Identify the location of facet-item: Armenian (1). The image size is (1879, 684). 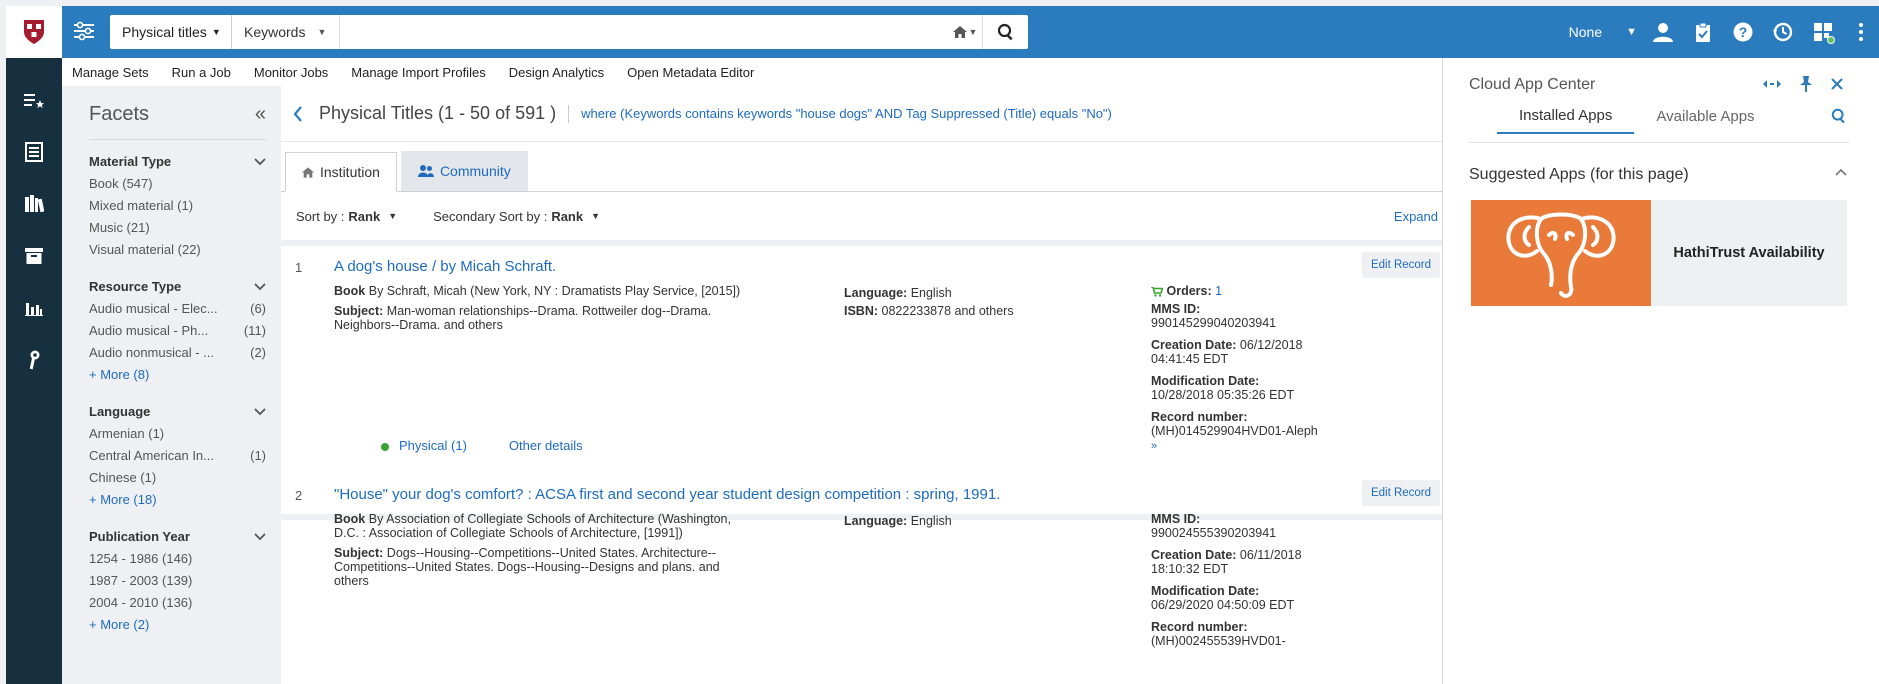
(177, 434).